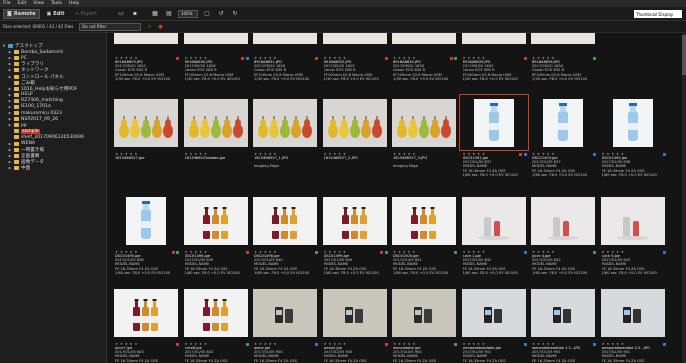 The image size is (686, 363). I want to click on zoom-select: 100%, so click(187, 13).